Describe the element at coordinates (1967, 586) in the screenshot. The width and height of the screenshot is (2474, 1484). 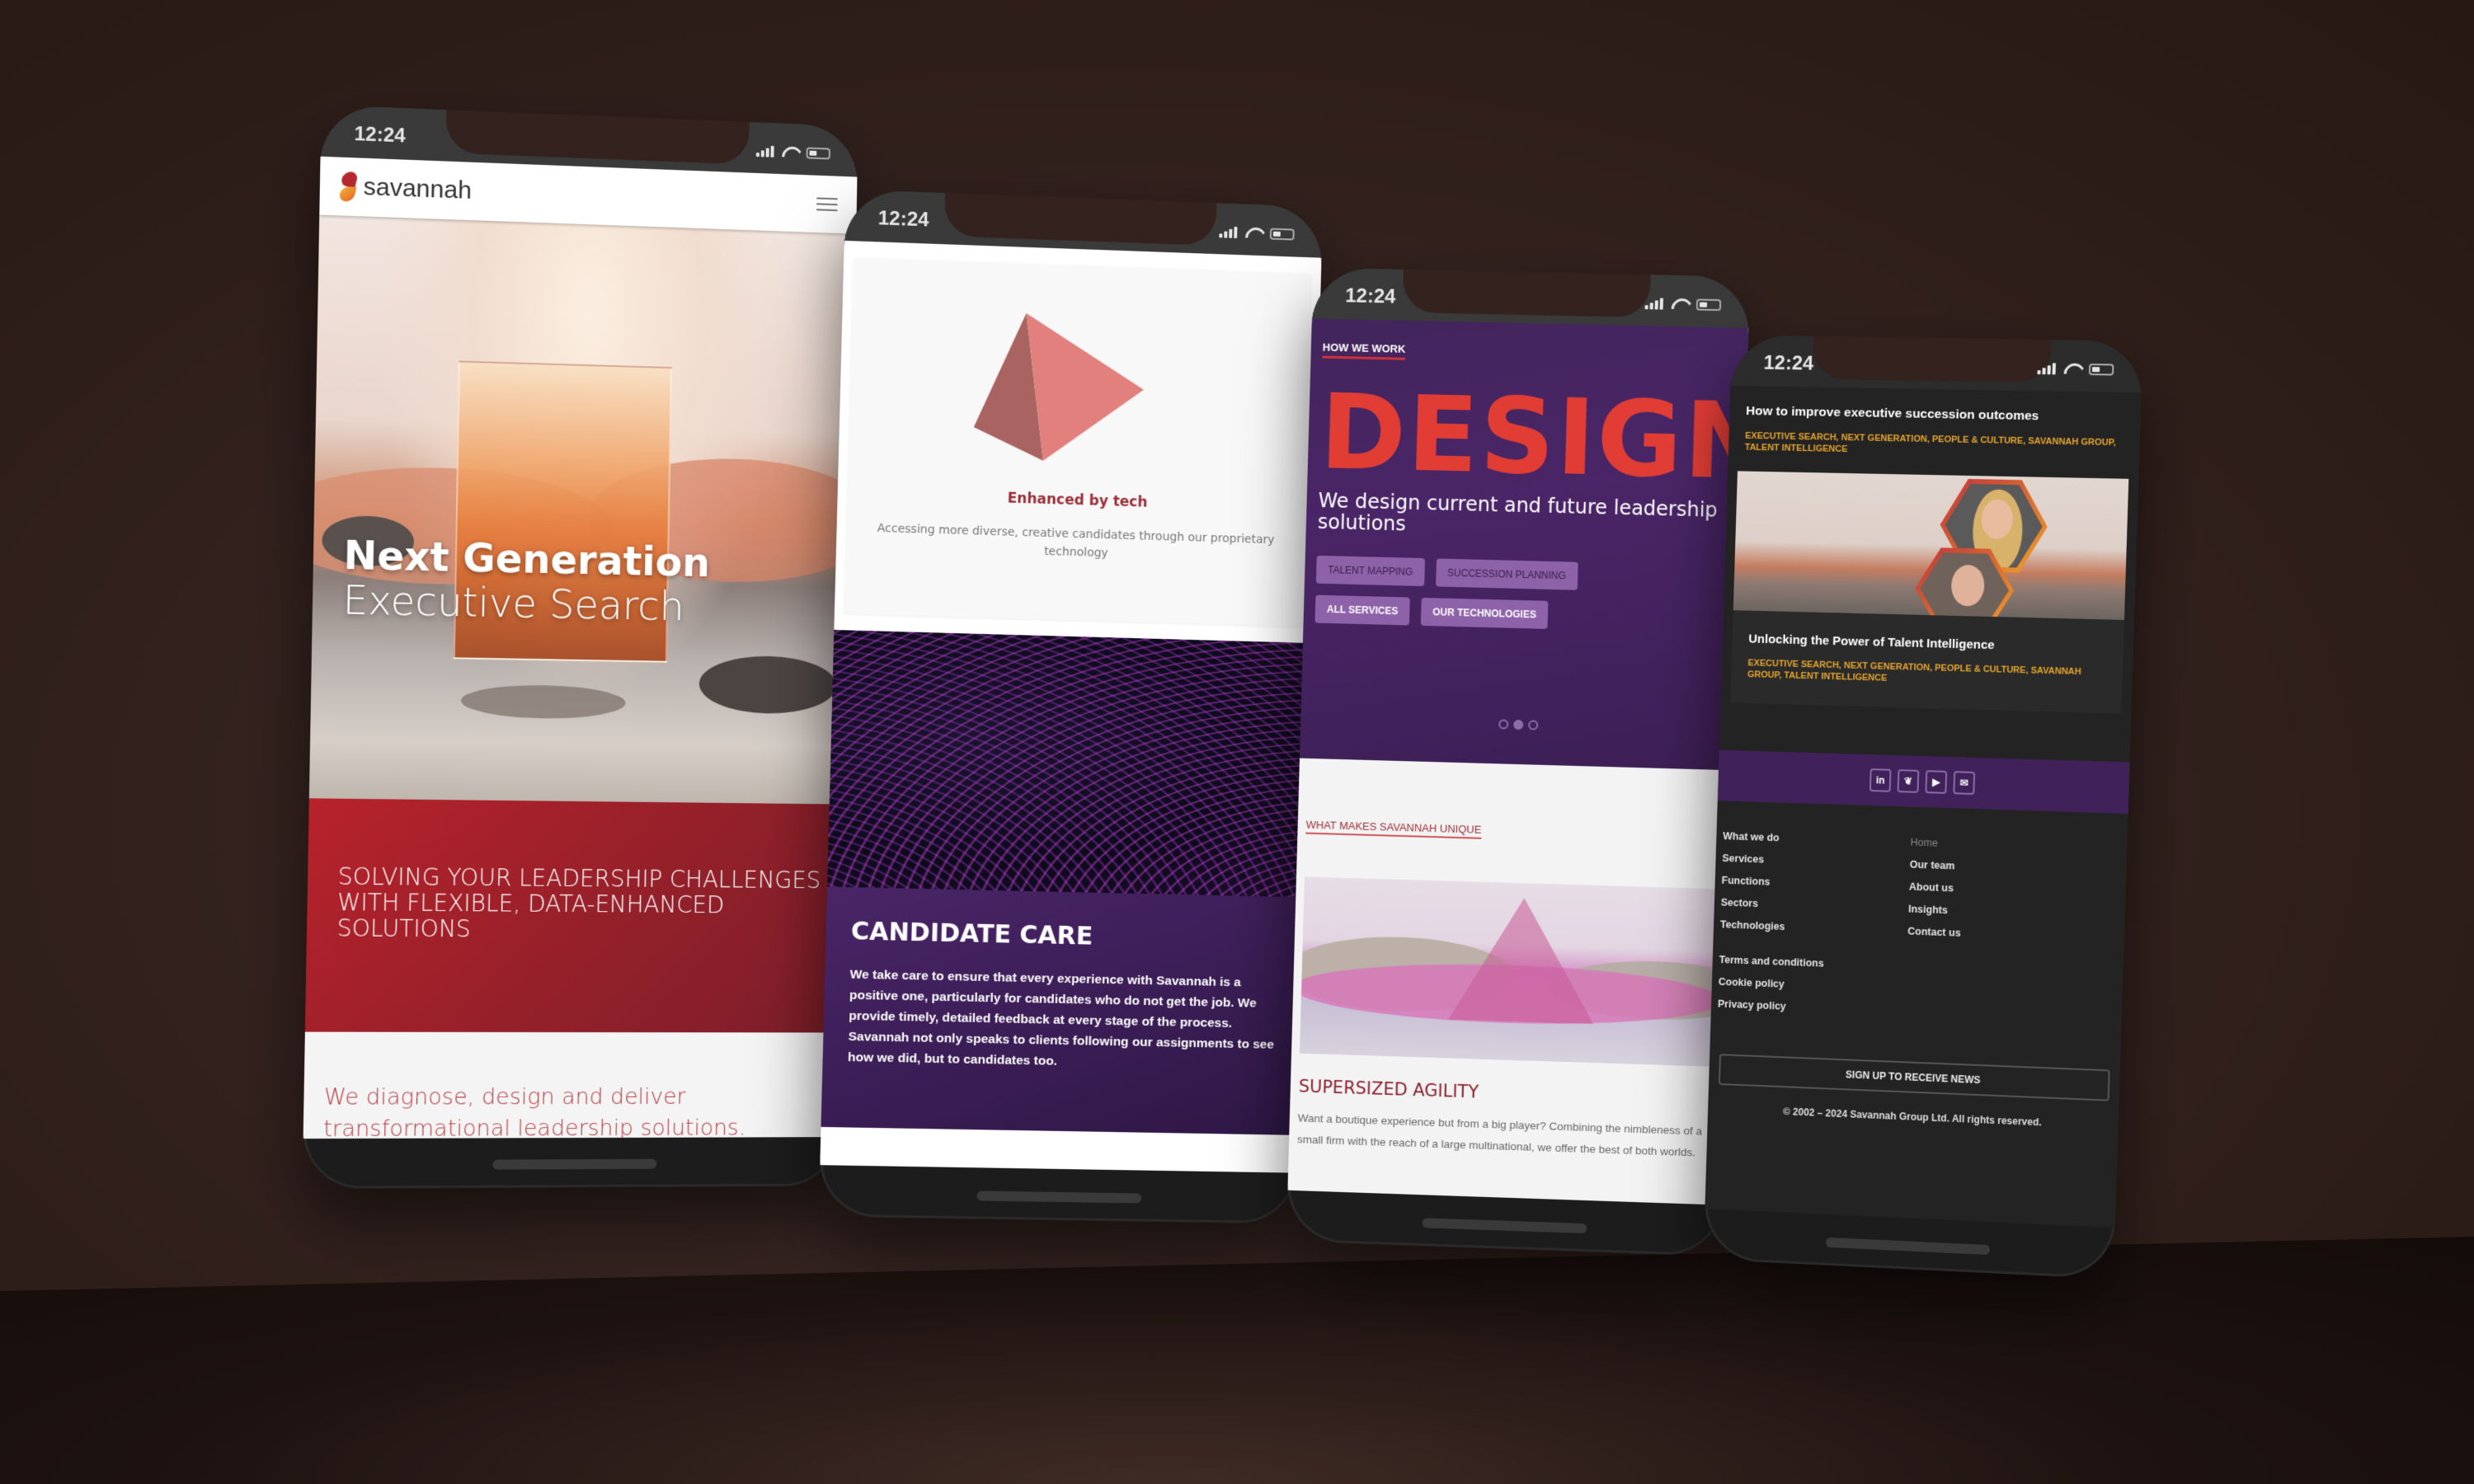
I see `portrait-face` at that location.